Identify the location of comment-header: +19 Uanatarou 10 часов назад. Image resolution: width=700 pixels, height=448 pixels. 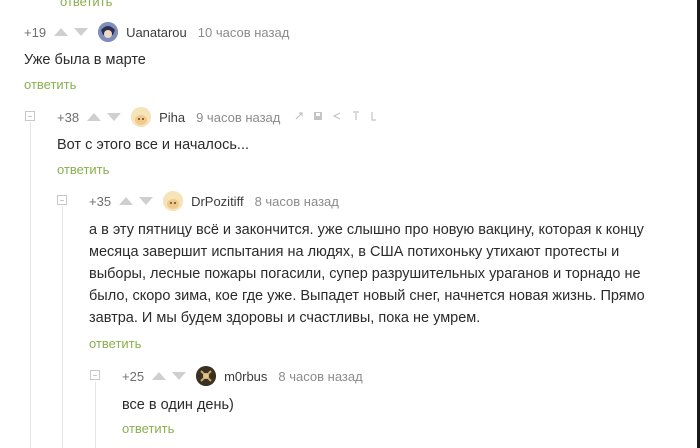
(156, 32).